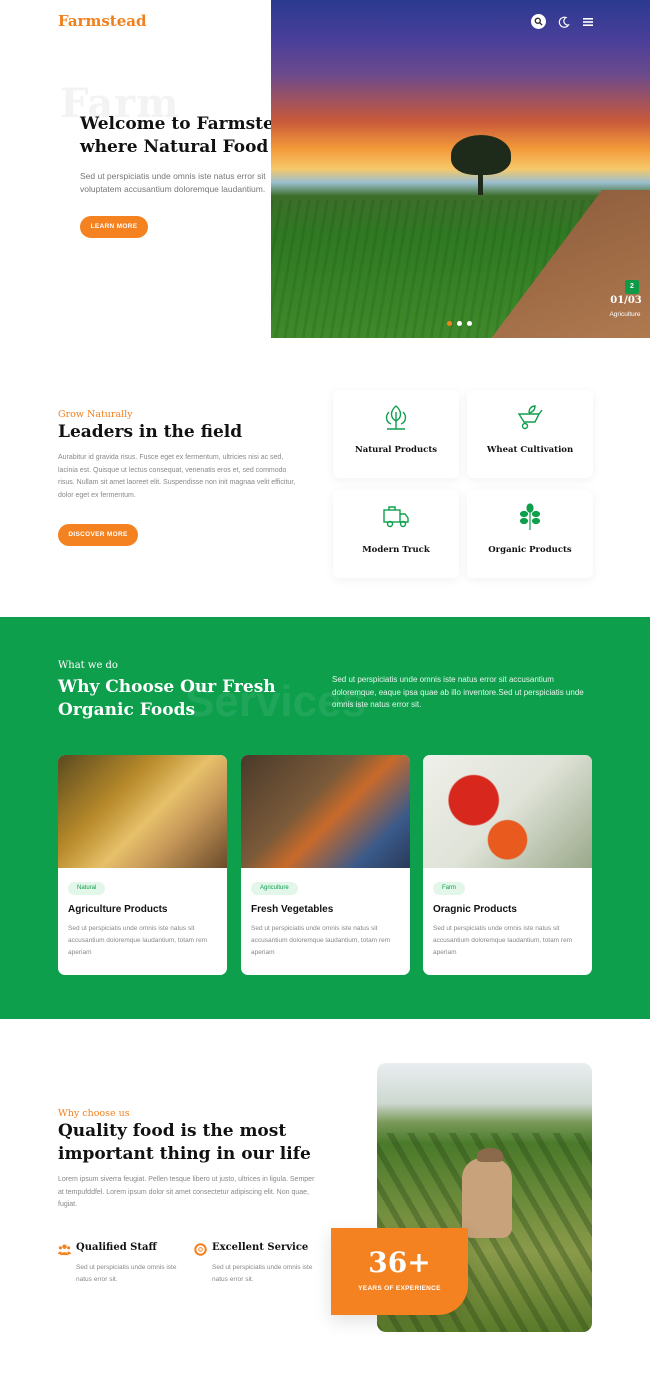 This screenshot has height=1382, width=650. What do you see at coordinates (94, 1113) in the screenshot?
I see `why-subtitle: Why choose us` at bounding box center [94, 1113].